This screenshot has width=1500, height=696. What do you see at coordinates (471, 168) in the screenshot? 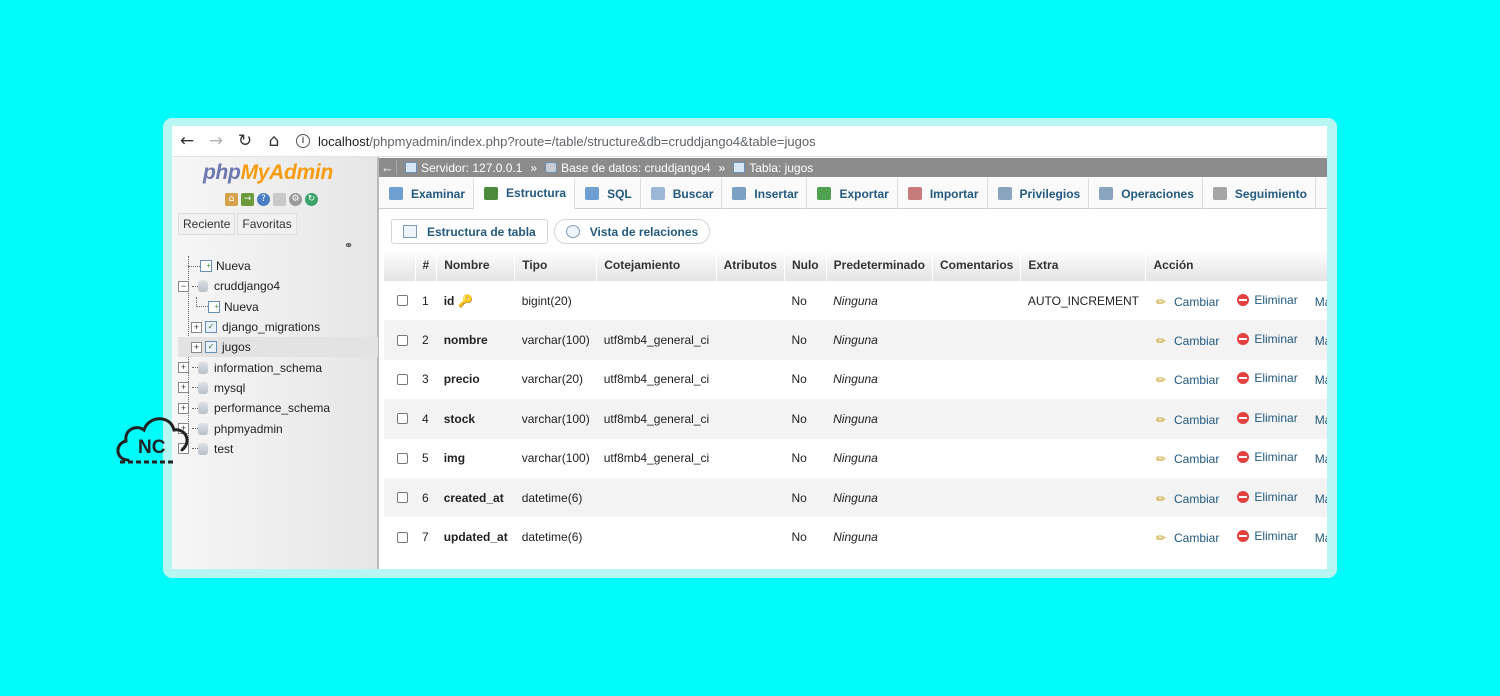
I see `breadcrumb-server: Servidor: 127.0.0.1` at bounding box center [471, 168].